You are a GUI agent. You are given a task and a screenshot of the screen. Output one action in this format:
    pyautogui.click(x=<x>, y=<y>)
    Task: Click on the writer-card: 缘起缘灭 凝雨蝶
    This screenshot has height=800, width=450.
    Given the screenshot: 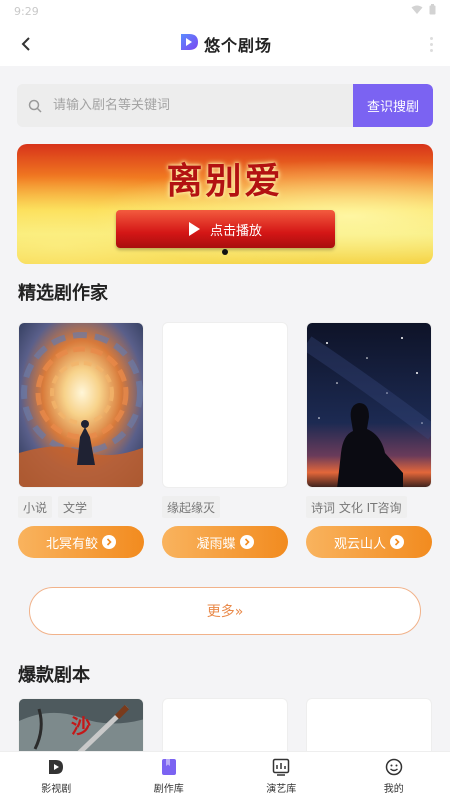 What is the action you would take?
    pyautogui.click(x=225, y=440)
    